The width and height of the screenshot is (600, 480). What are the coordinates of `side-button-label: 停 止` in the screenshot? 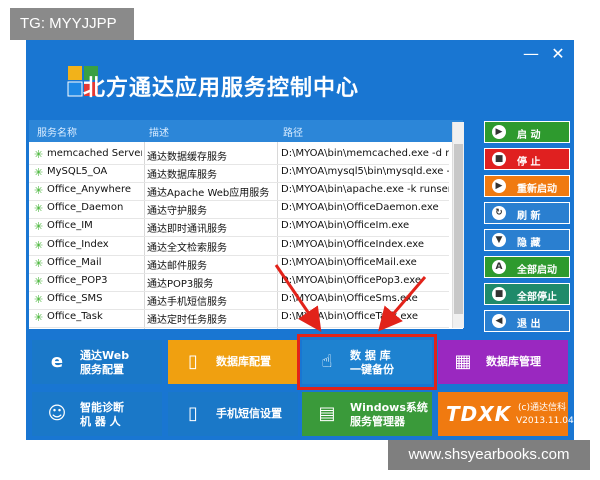 It's located at (529, 162).